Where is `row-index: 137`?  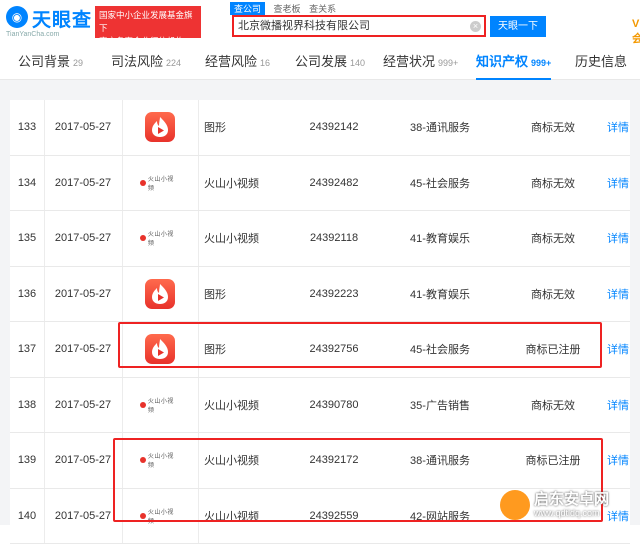
row-index: 137 is located at coordinates (27, 349).